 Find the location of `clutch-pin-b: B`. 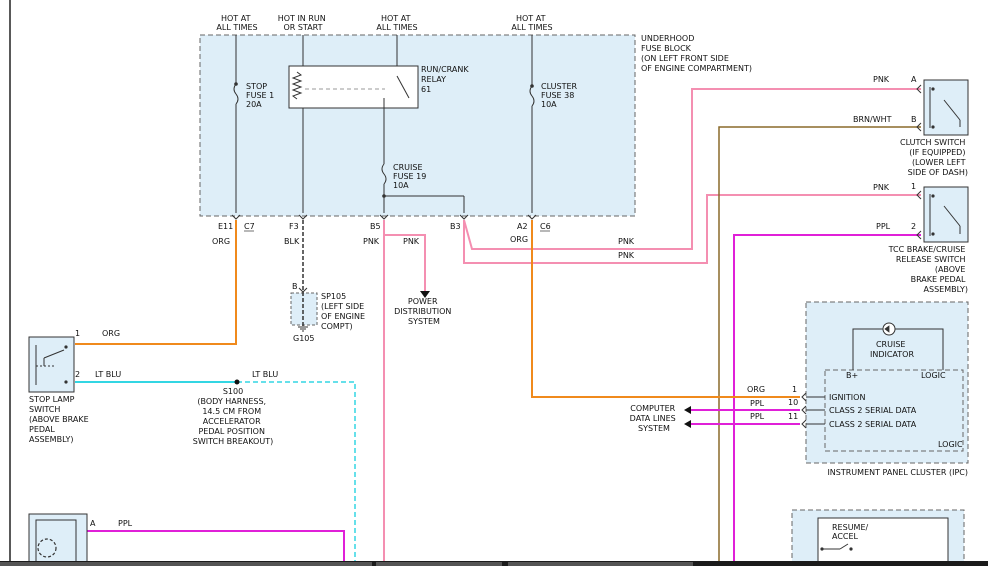

clutch-pin-b: B is located at coordinates (914, 119).